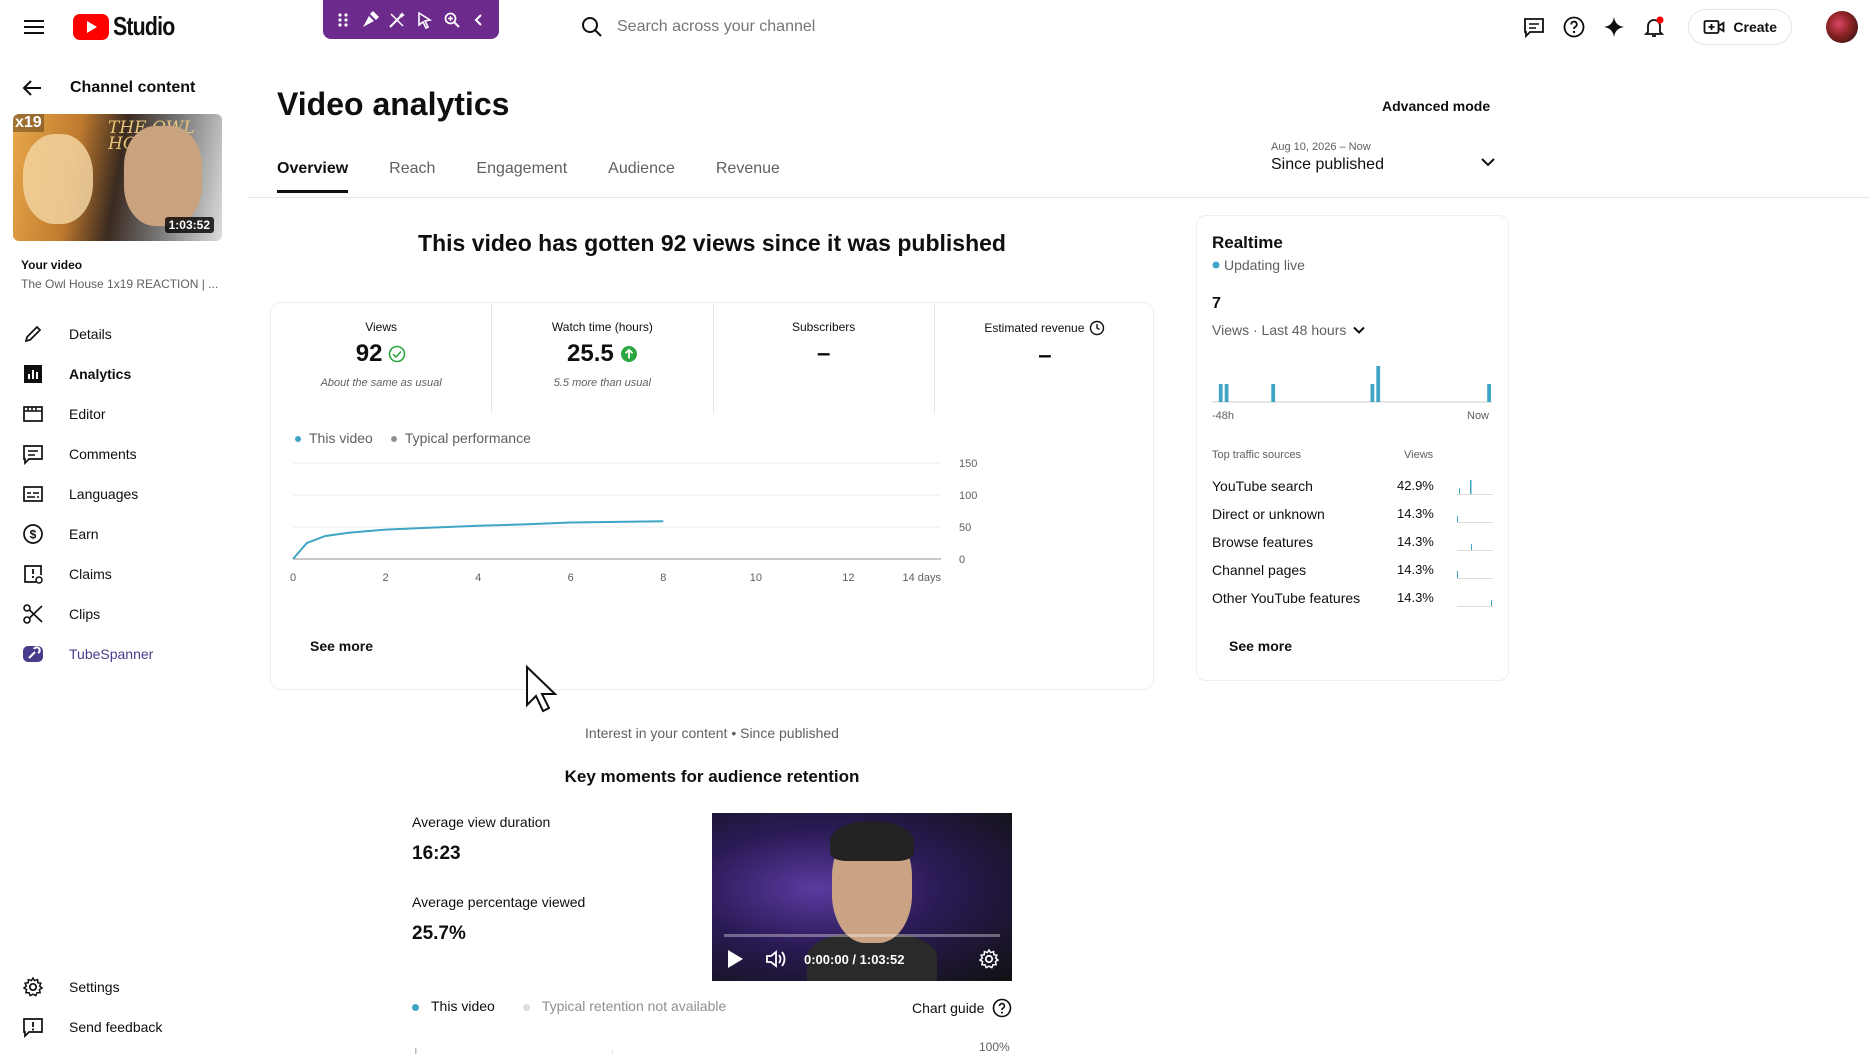 This screenshot has height=1054, width=1870. I want to click on video-player: 0:00:00 / 1:03:52, so click(862, 897).